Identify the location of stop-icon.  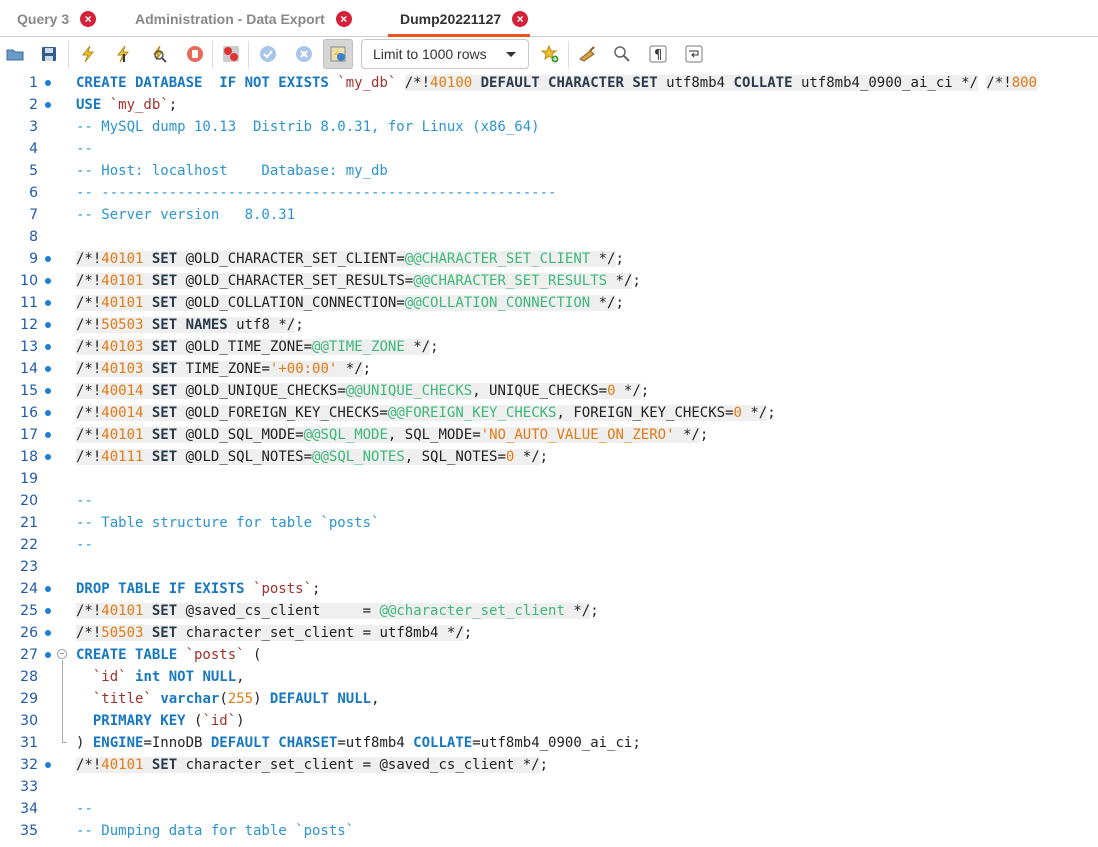
(195, 54).